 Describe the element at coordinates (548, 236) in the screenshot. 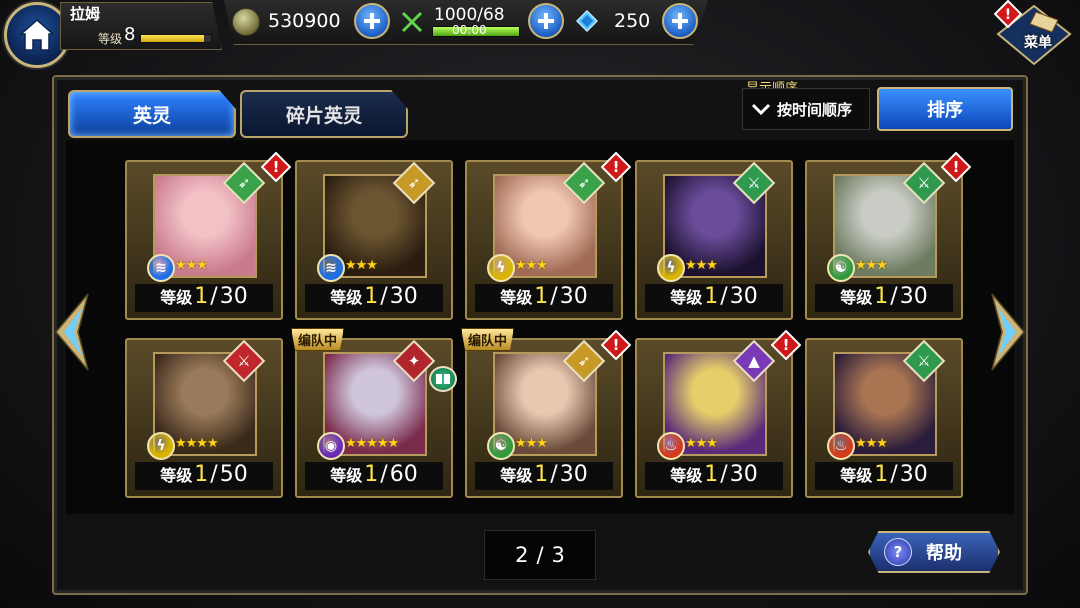

I see `hero-card: ➶ ϟ ★★★ 等级 1/30!` at that location.